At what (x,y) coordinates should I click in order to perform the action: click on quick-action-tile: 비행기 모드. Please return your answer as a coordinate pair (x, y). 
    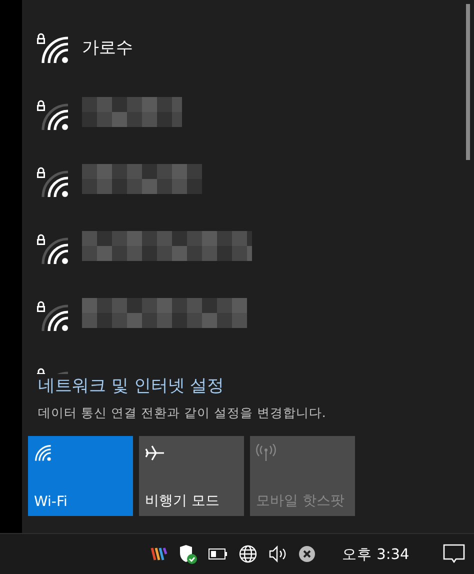
    Looking at the image, I should click on (191, 476).